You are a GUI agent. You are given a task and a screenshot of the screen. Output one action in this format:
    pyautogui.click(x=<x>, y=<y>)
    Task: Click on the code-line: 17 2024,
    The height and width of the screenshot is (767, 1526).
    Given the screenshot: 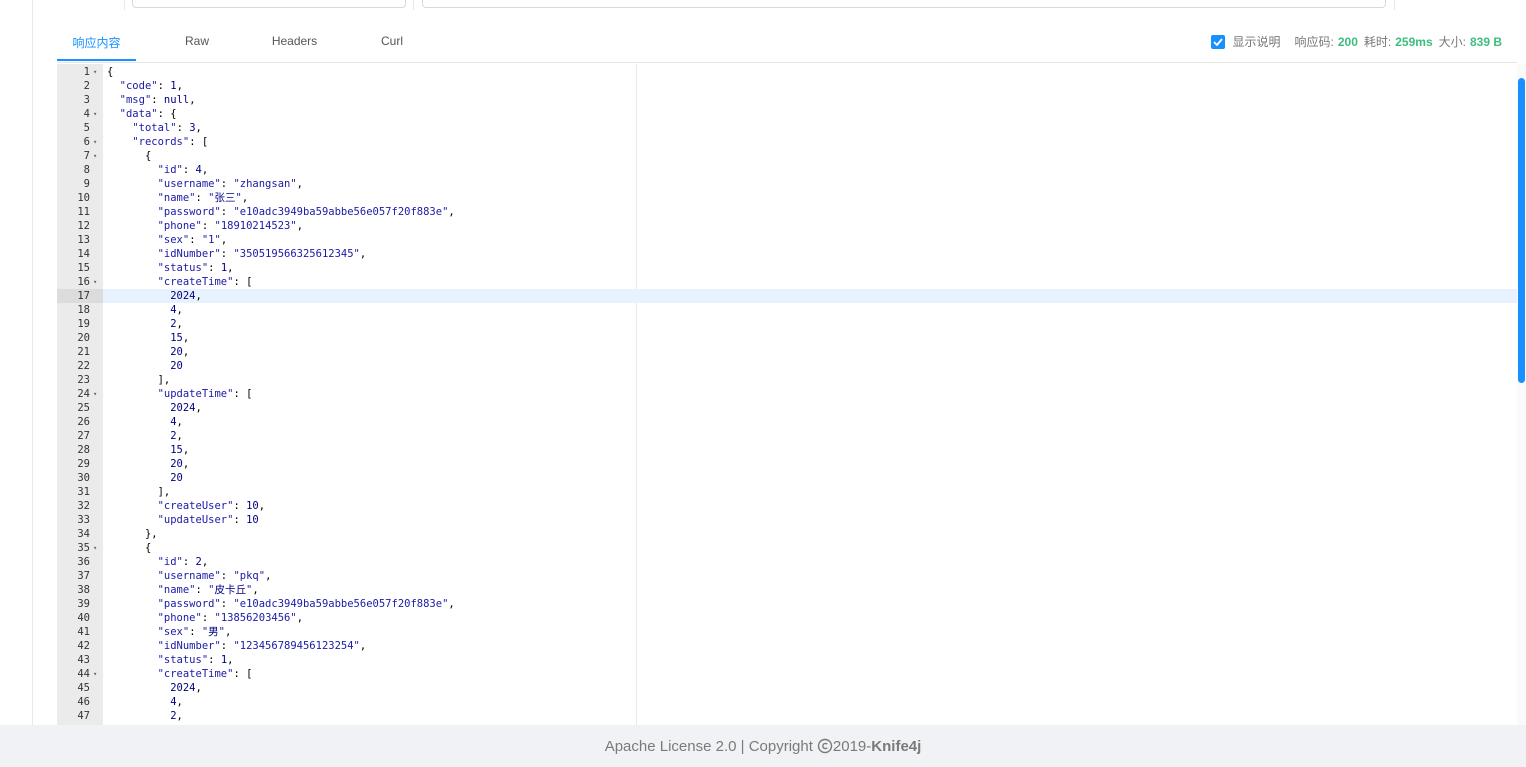 What is the action you would take?
    pyautogui.click(x=787, y=296)
    